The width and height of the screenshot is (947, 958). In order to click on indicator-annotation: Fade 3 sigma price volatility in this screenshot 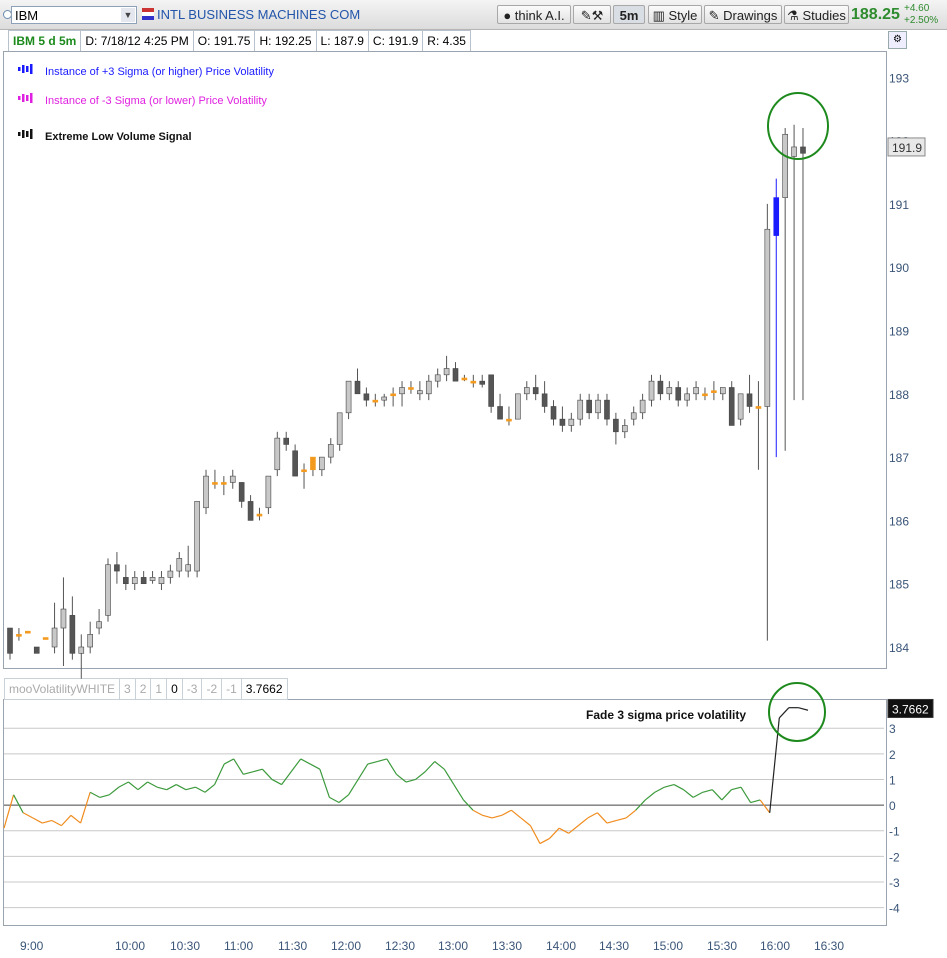, I will do `click(666, 715)`.